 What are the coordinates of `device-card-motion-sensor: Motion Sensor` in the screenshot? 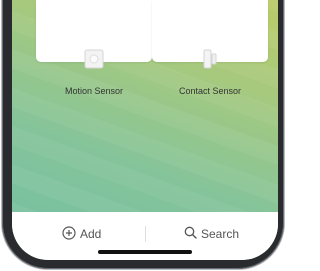 It's located at (94, 48).